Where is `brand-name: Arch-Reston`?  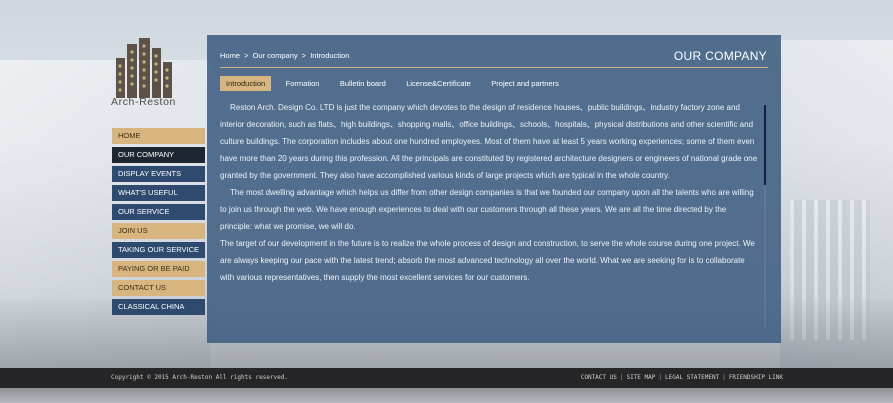
brand-name: Arch-Reston is located at coordinates (143, 102).